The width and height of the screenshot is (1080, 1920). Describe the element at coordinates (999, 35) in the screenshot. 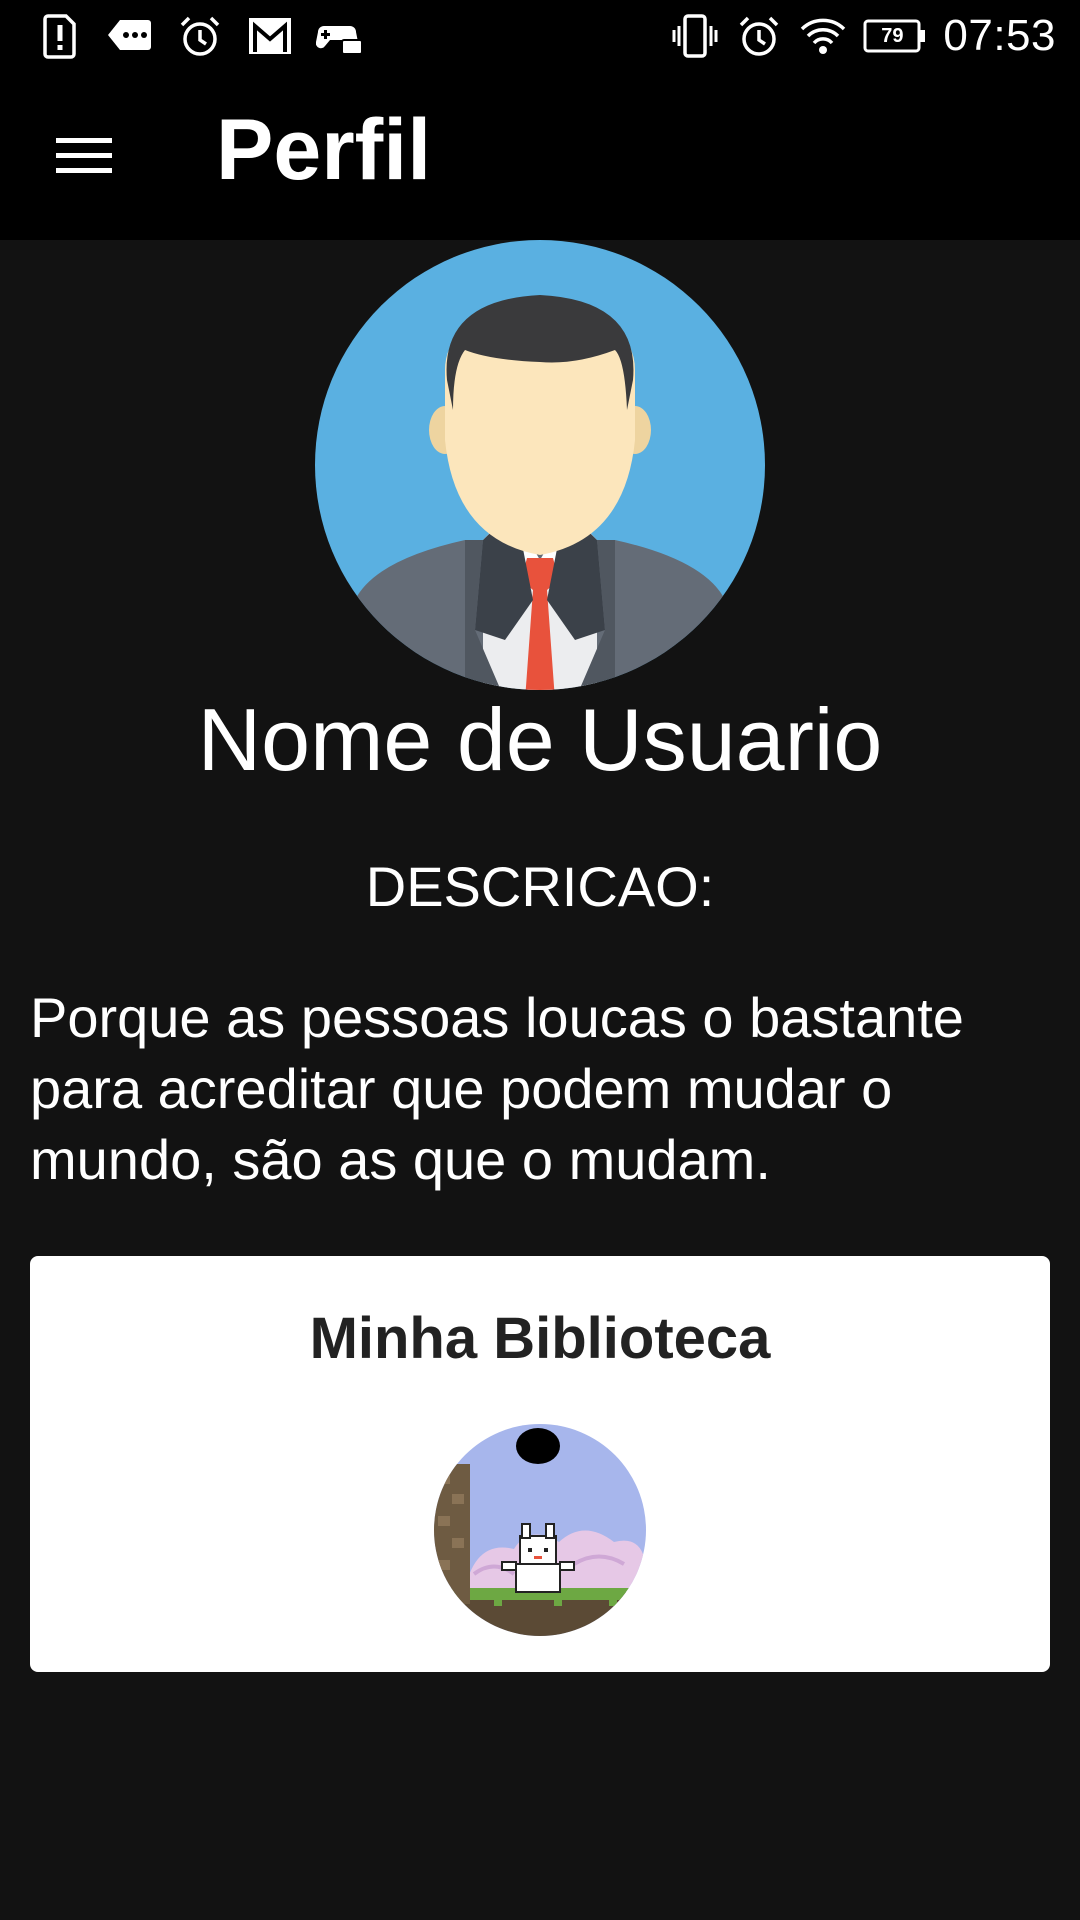

I see `clock: 07:53` at that location.